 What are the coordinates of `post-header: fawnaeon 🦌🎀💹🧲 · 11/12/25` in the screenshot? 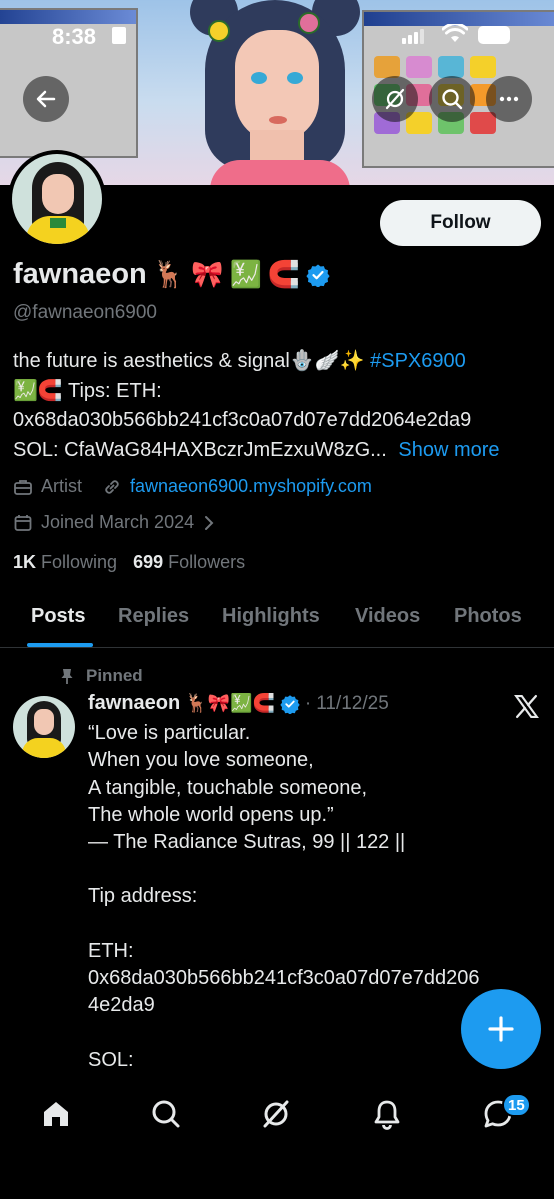 It's located at (238, 703).